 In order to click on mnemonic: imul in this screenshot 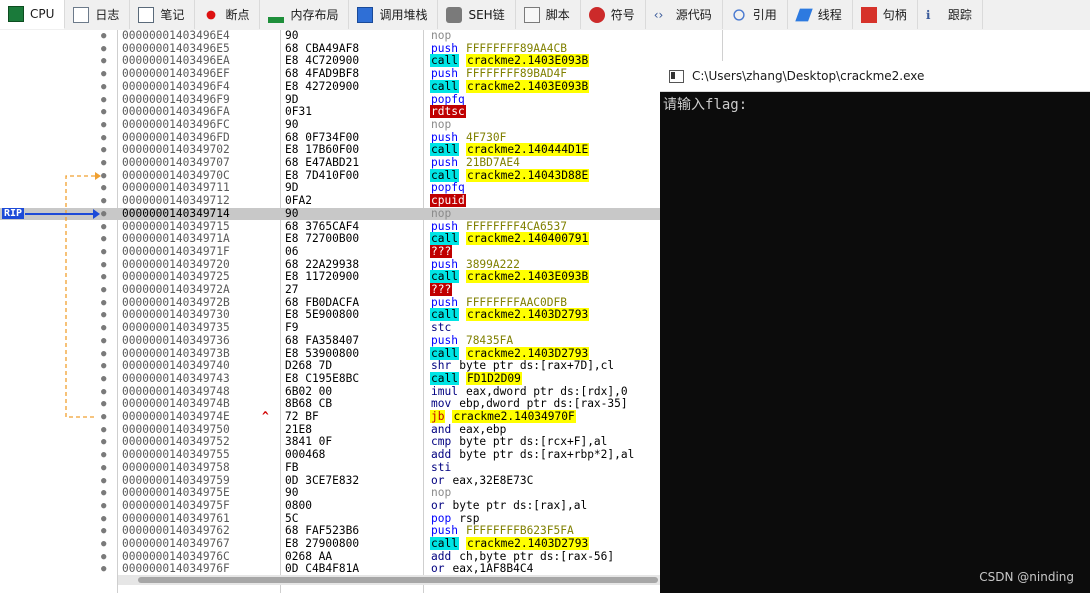, I will do `click(444, 391)`.